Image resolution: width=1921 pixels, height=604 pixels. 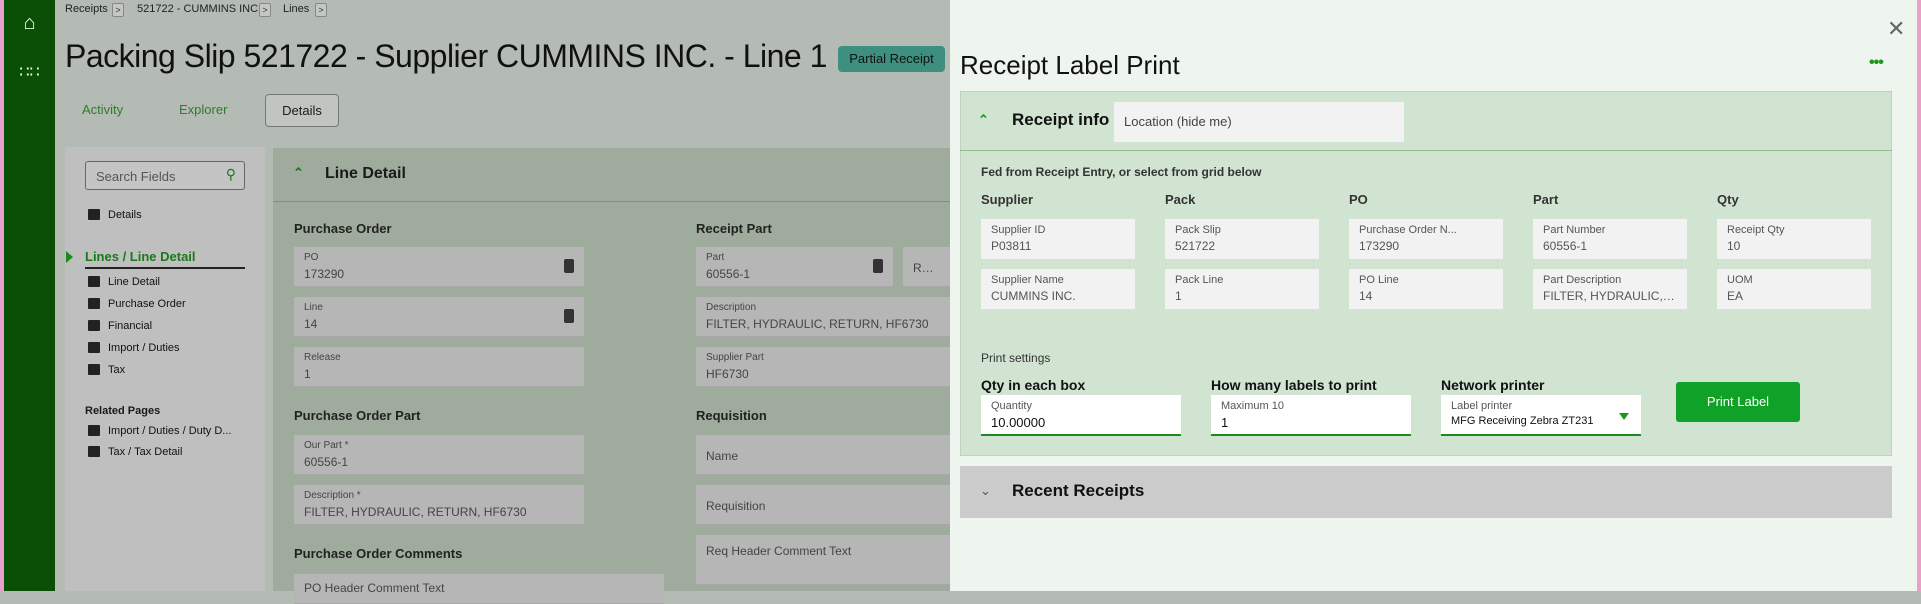 What do you see at coordinates (231, 174) in the screenshot?
I see `search-icon: ⚲` at bounding box center [231, 174].